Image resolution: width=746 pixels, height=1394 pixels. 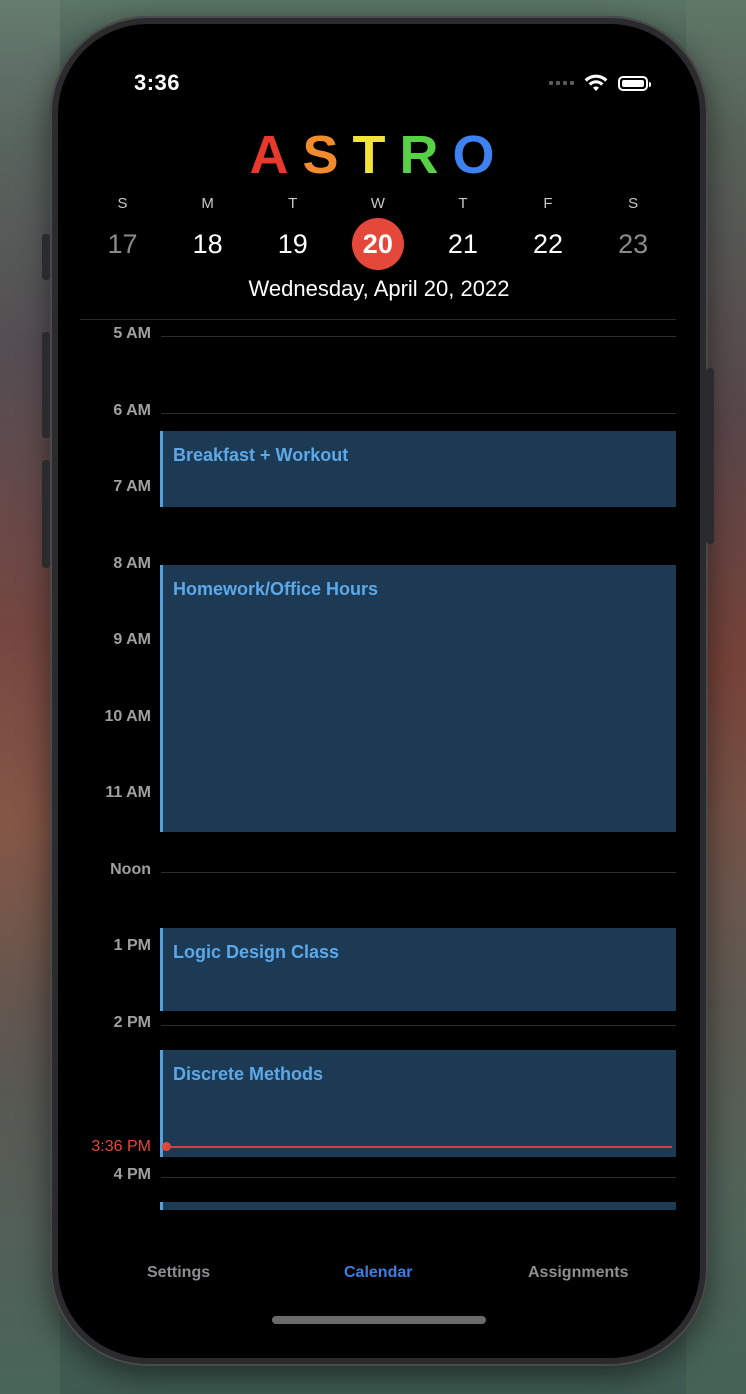 What do you see at coordinates (276, 155) in the screenshot?
I see `app-title-letter: A` at bounding box center [276, 155].